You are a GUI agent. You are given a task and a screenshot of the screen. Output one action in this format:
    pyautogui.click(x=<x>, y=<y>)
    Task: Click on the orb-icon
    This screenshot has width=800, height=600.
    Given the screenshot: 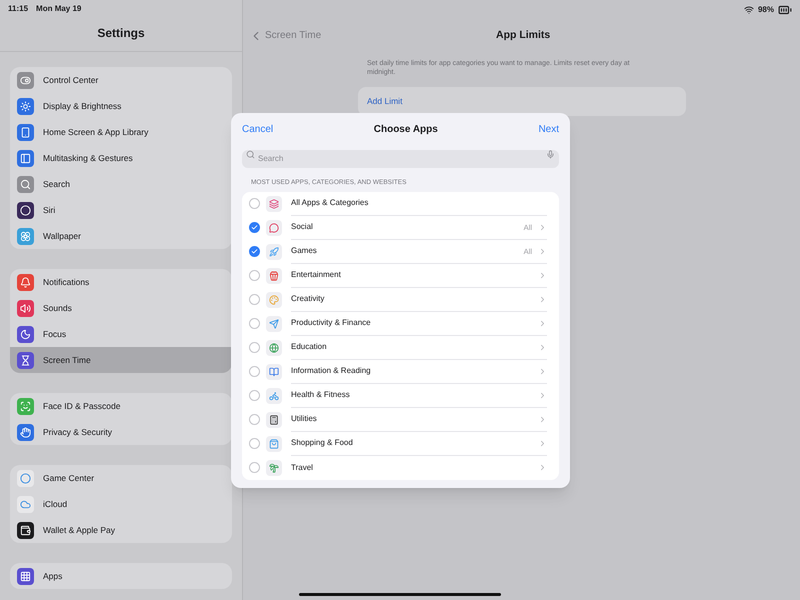 What is the action you would take?
    pyautogui.click(x=25, y=210)
    